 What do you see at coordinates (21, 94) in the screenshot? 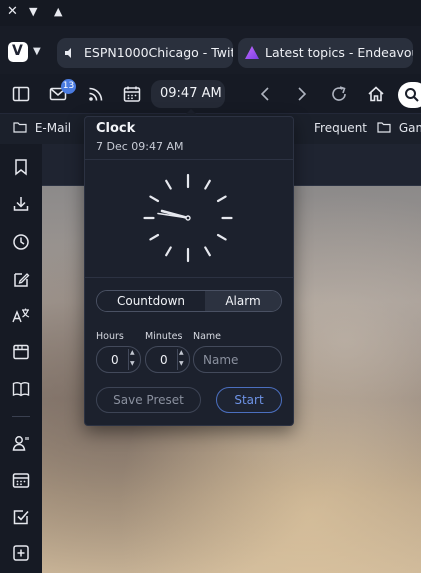
I see `panel-toggle-icon` at bounding box center [21, 94].